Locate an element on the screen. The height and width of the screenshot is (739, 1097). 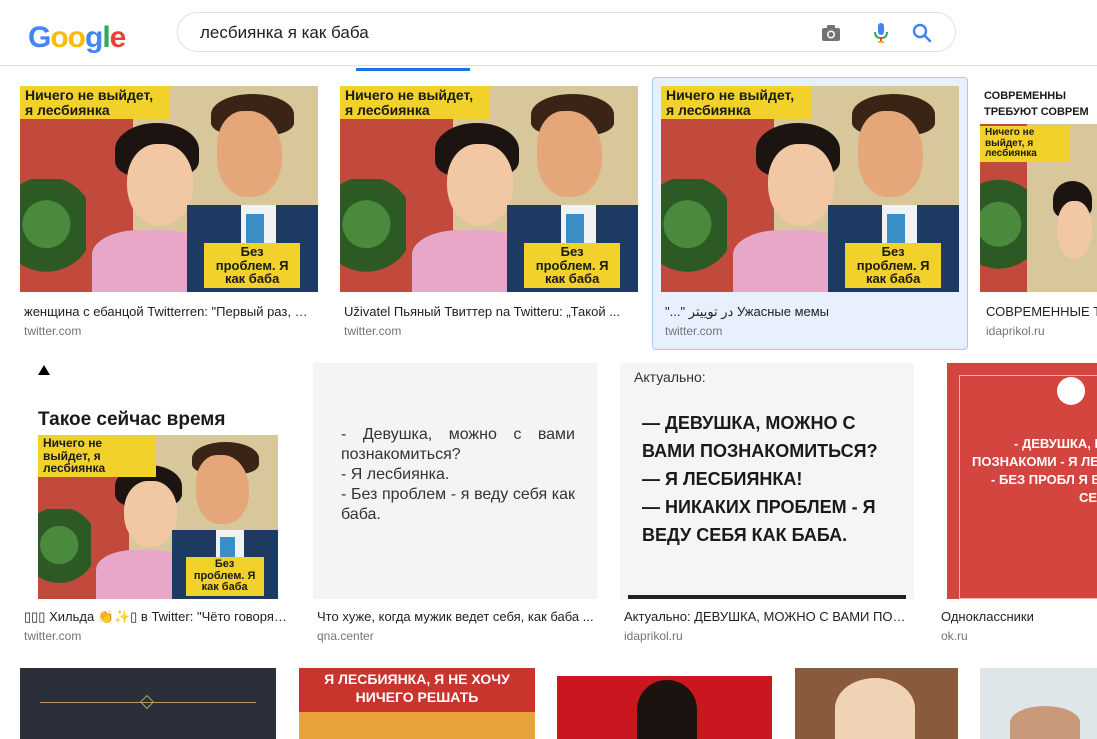
result-title: СОВРЕМЕННЫЕ Т is located at coordinates (1041, 311).